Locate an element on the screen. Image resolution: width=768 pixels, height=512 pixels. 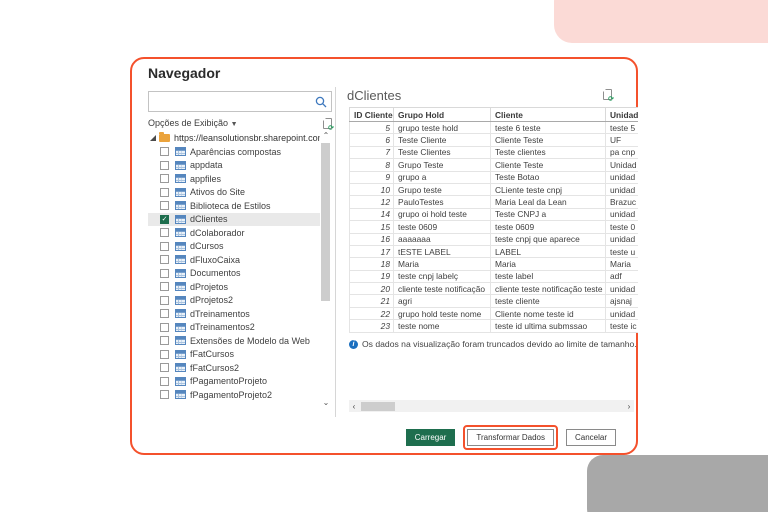
table-row: 18 Maria Maria Maria is located at coordinates (493, 264).